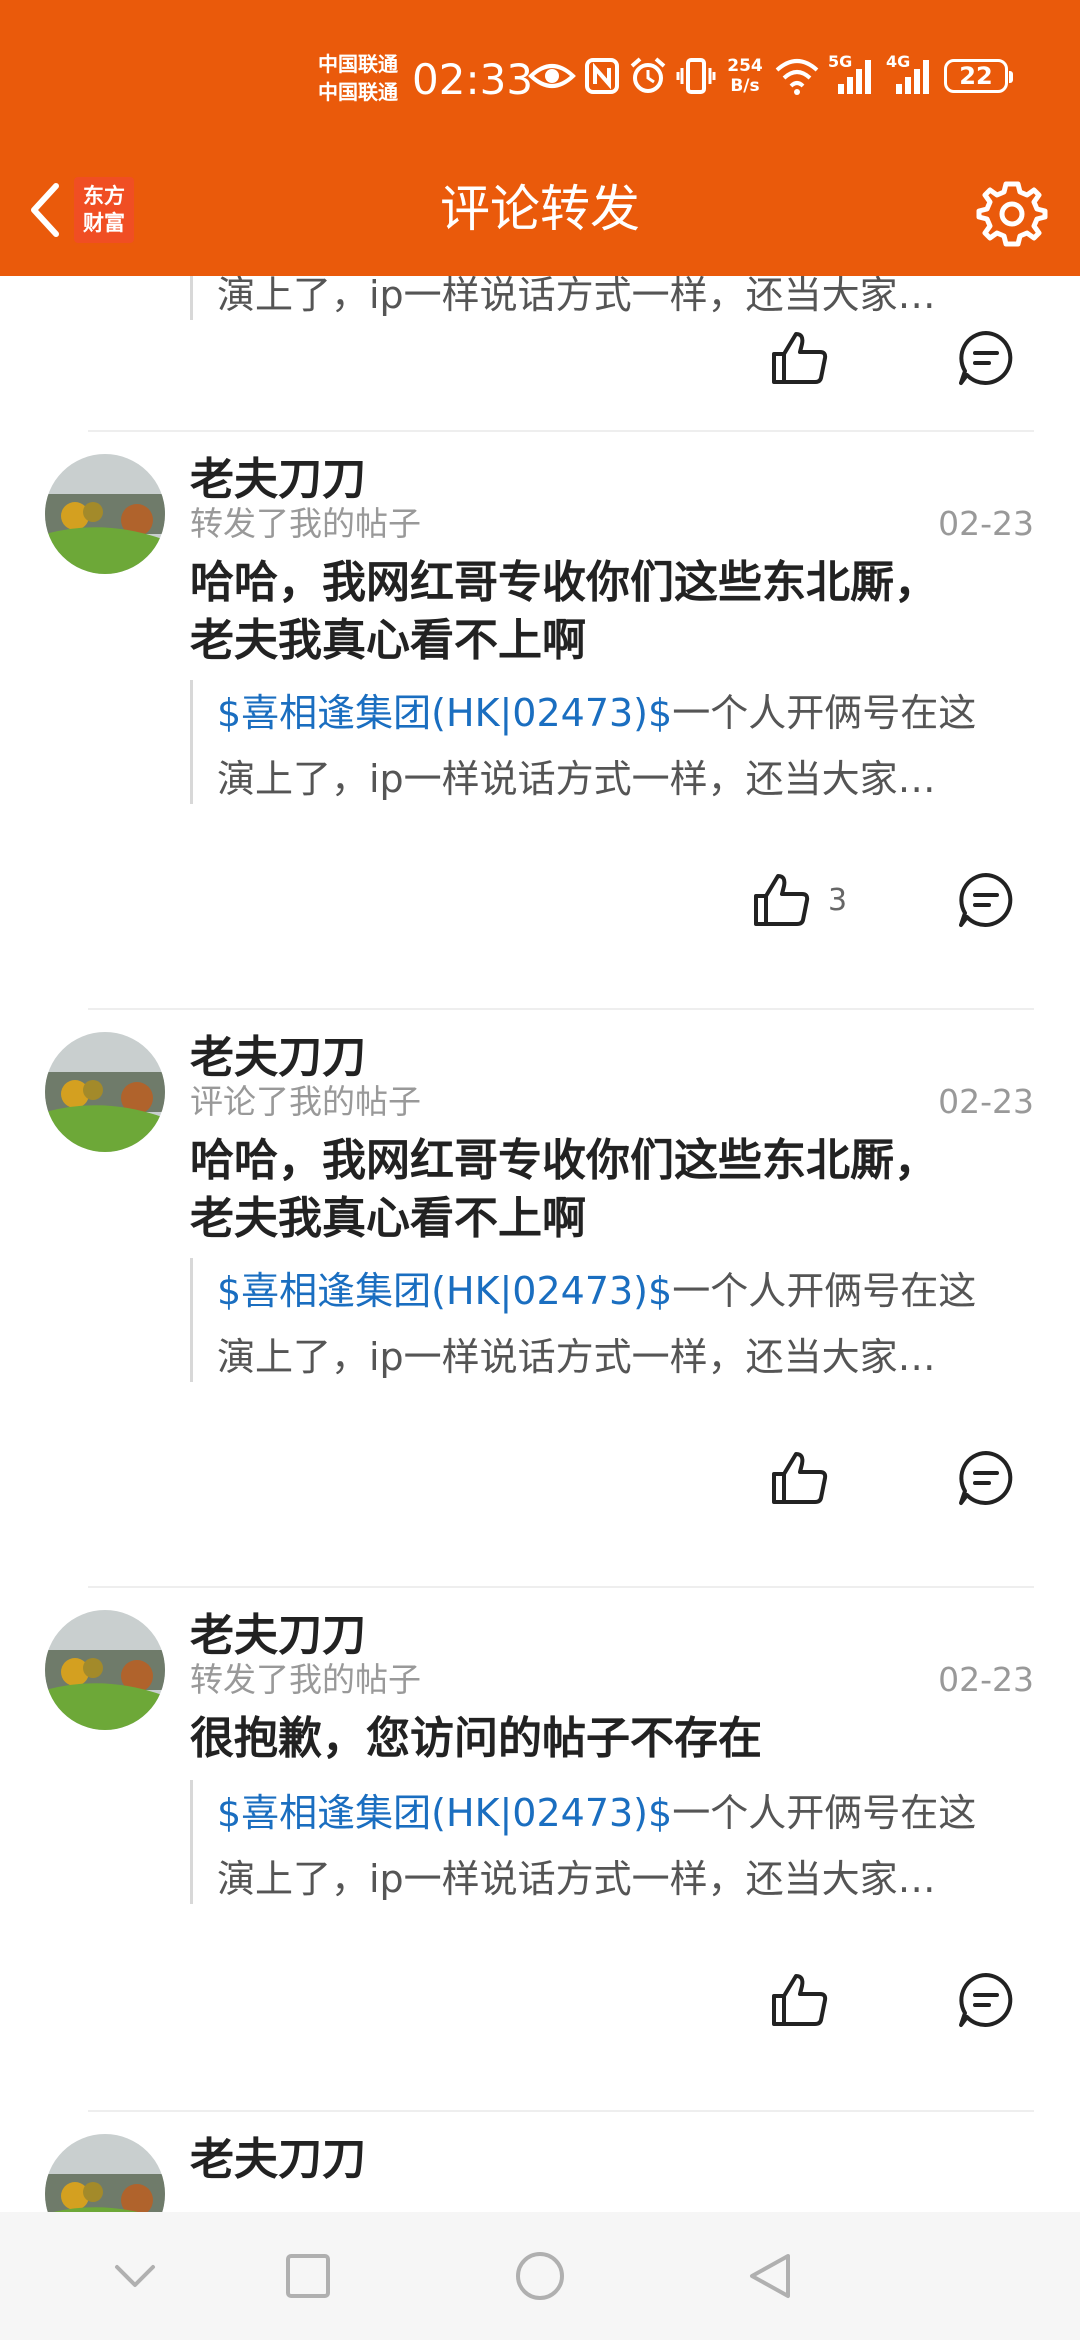 This screenshot has height=2340, width=1080. I want to click on chevron-left-icon, so click(44, 210).